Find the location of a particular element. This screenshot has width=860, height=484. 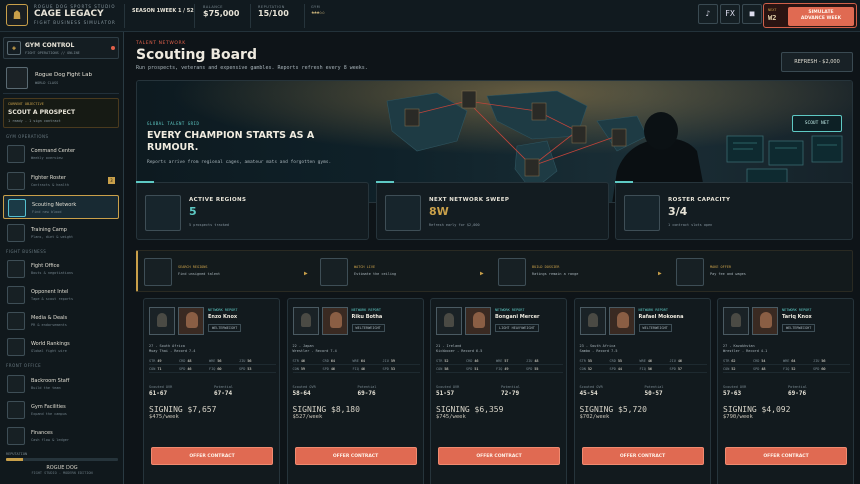

nav-sublabel: Weekly overview is located at coordinates (47, 158).